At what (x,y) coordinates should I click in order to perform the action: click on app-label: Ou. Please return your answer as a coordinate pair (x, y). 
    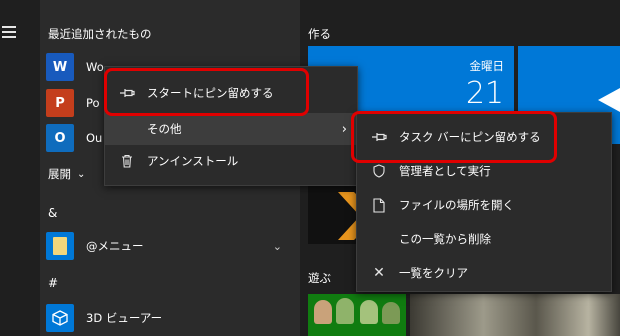
    Looking at the image, I should click on (94, 138).